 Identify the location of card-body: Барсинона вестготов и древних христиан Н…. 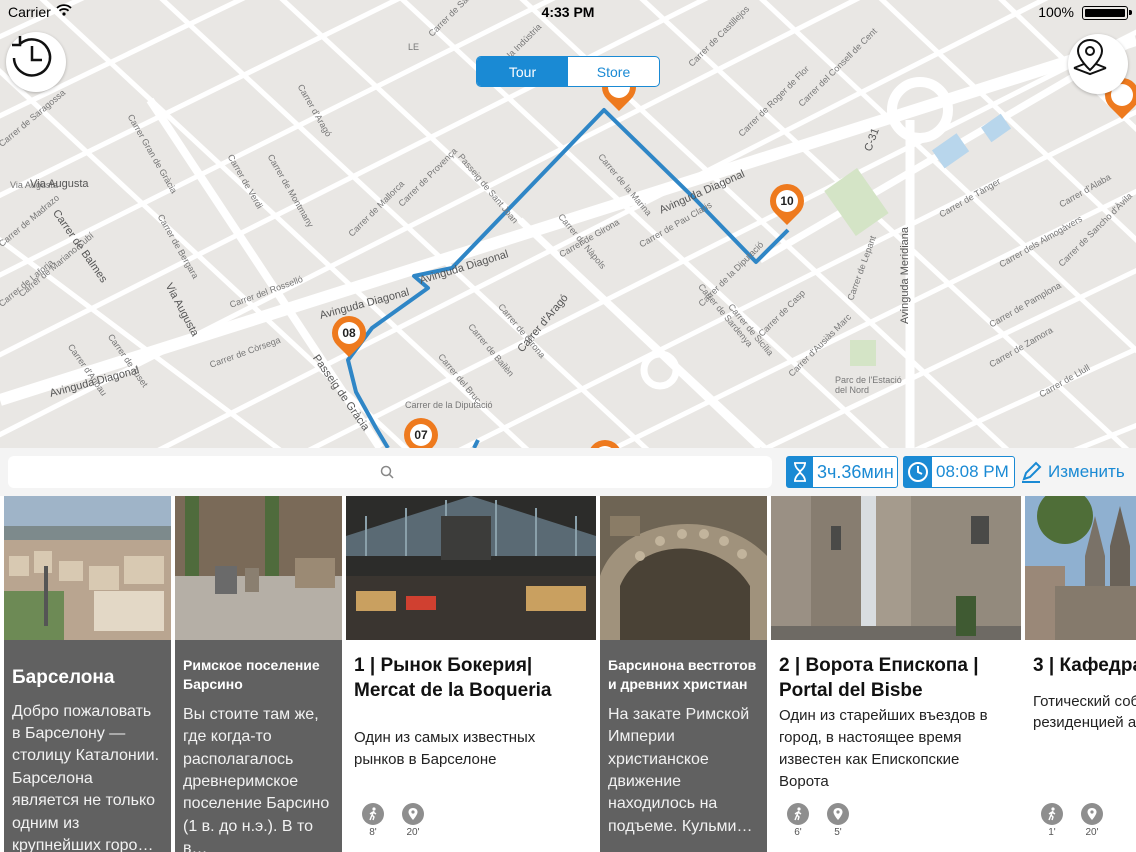
(683, 746).